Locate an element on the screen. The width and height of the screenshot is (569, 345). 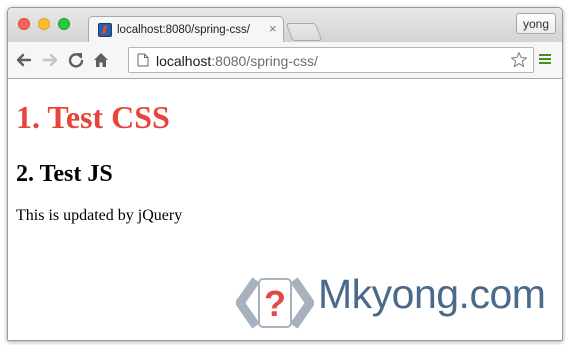
url-host: localhost is located at coordinates (184, 61).